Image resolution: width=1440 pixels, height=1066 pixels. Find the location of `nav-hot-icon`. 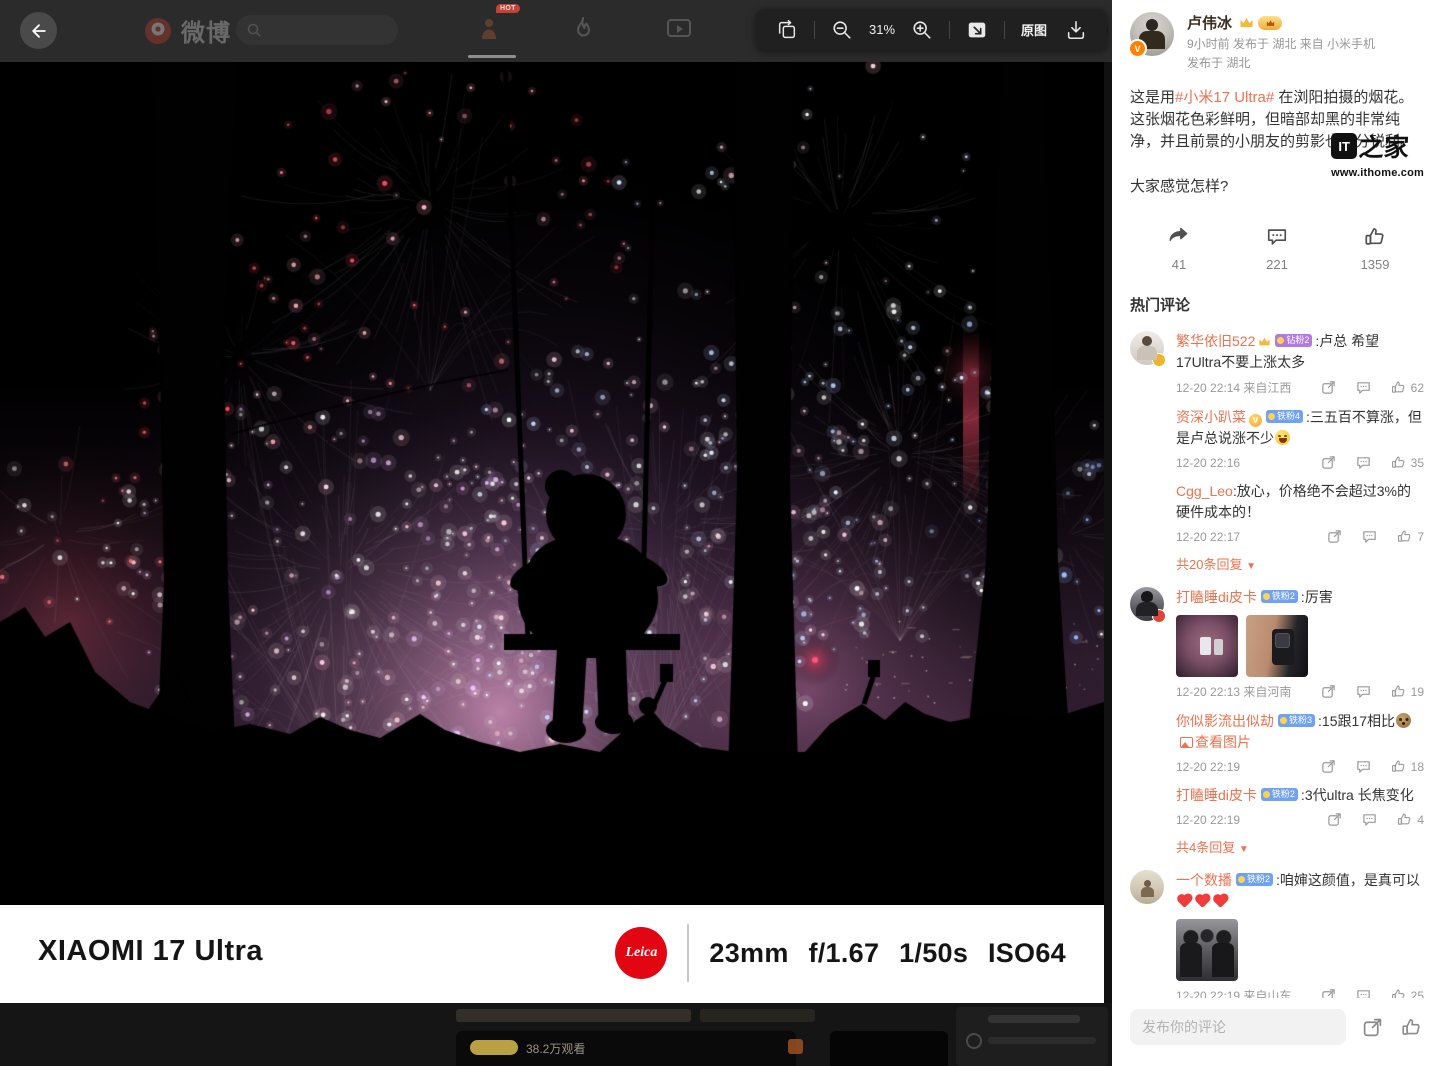

nav-hot-icon is located at coordinates (491, 29).